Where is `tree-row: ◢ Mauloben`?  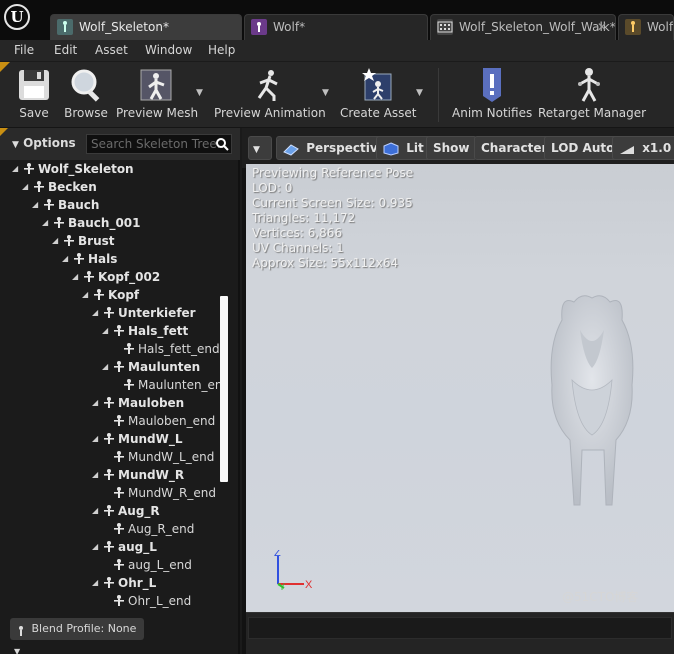
tree-row: ◢ Mauloben is located at coordinates (138, 403).